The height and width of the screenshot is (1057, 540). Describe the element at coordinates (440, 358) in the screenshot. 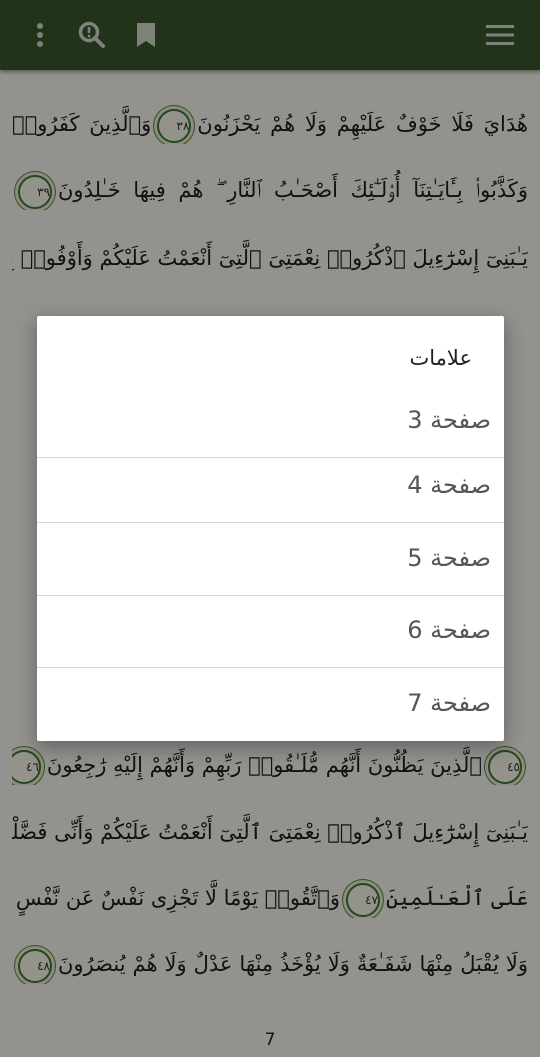

I see `dialog-title: علامات` at that location.